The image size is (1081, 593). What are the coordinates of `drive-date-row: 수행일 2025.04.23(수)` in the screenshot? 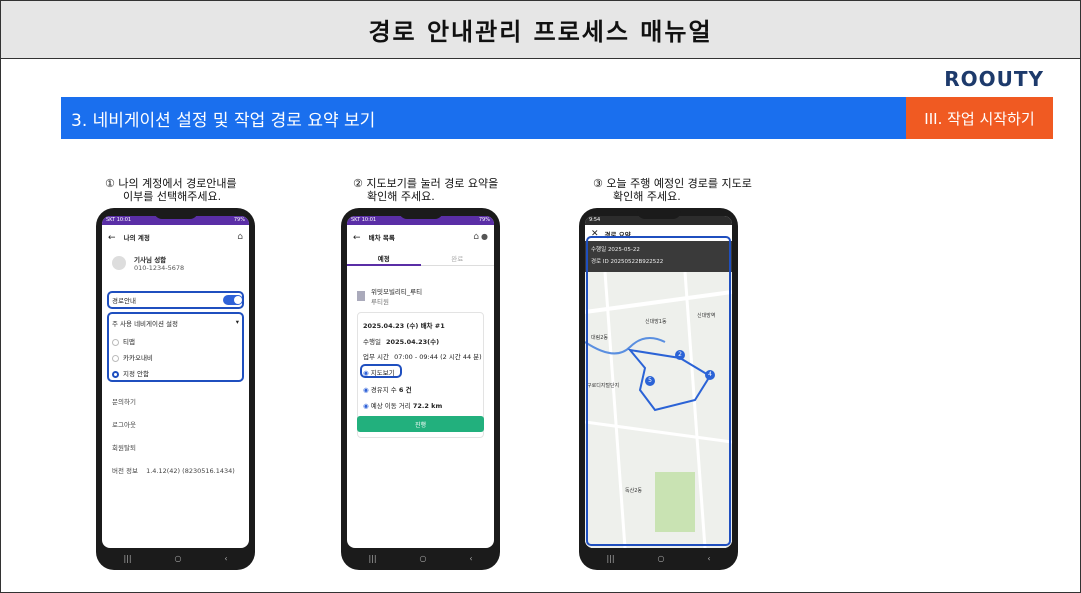 It's located at (420, 341).